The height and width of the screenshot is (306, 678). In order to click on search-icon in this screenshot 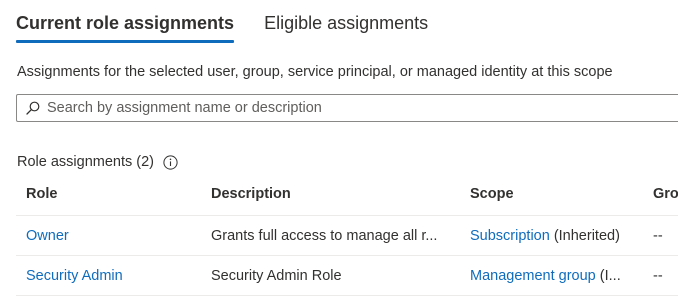, I will do `click(33, 108)`.